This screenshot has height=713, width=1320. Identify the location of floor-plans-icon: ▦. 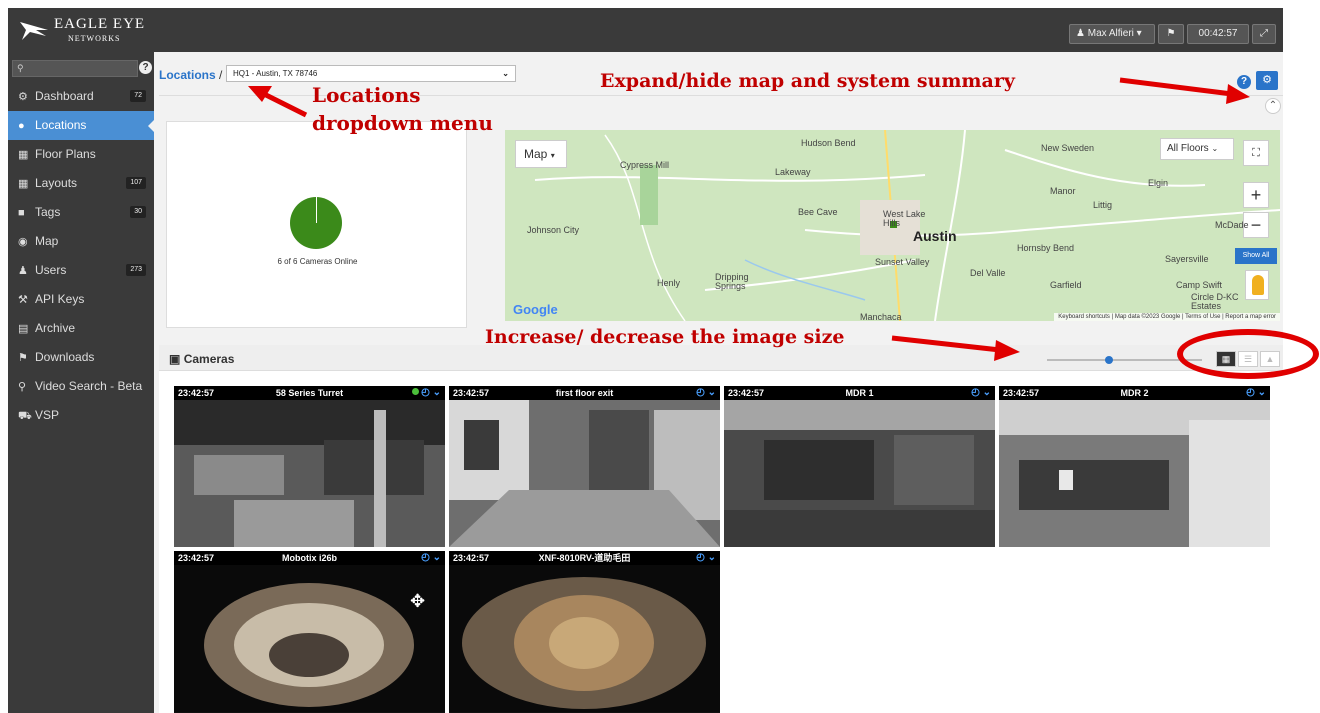
(23, 155).